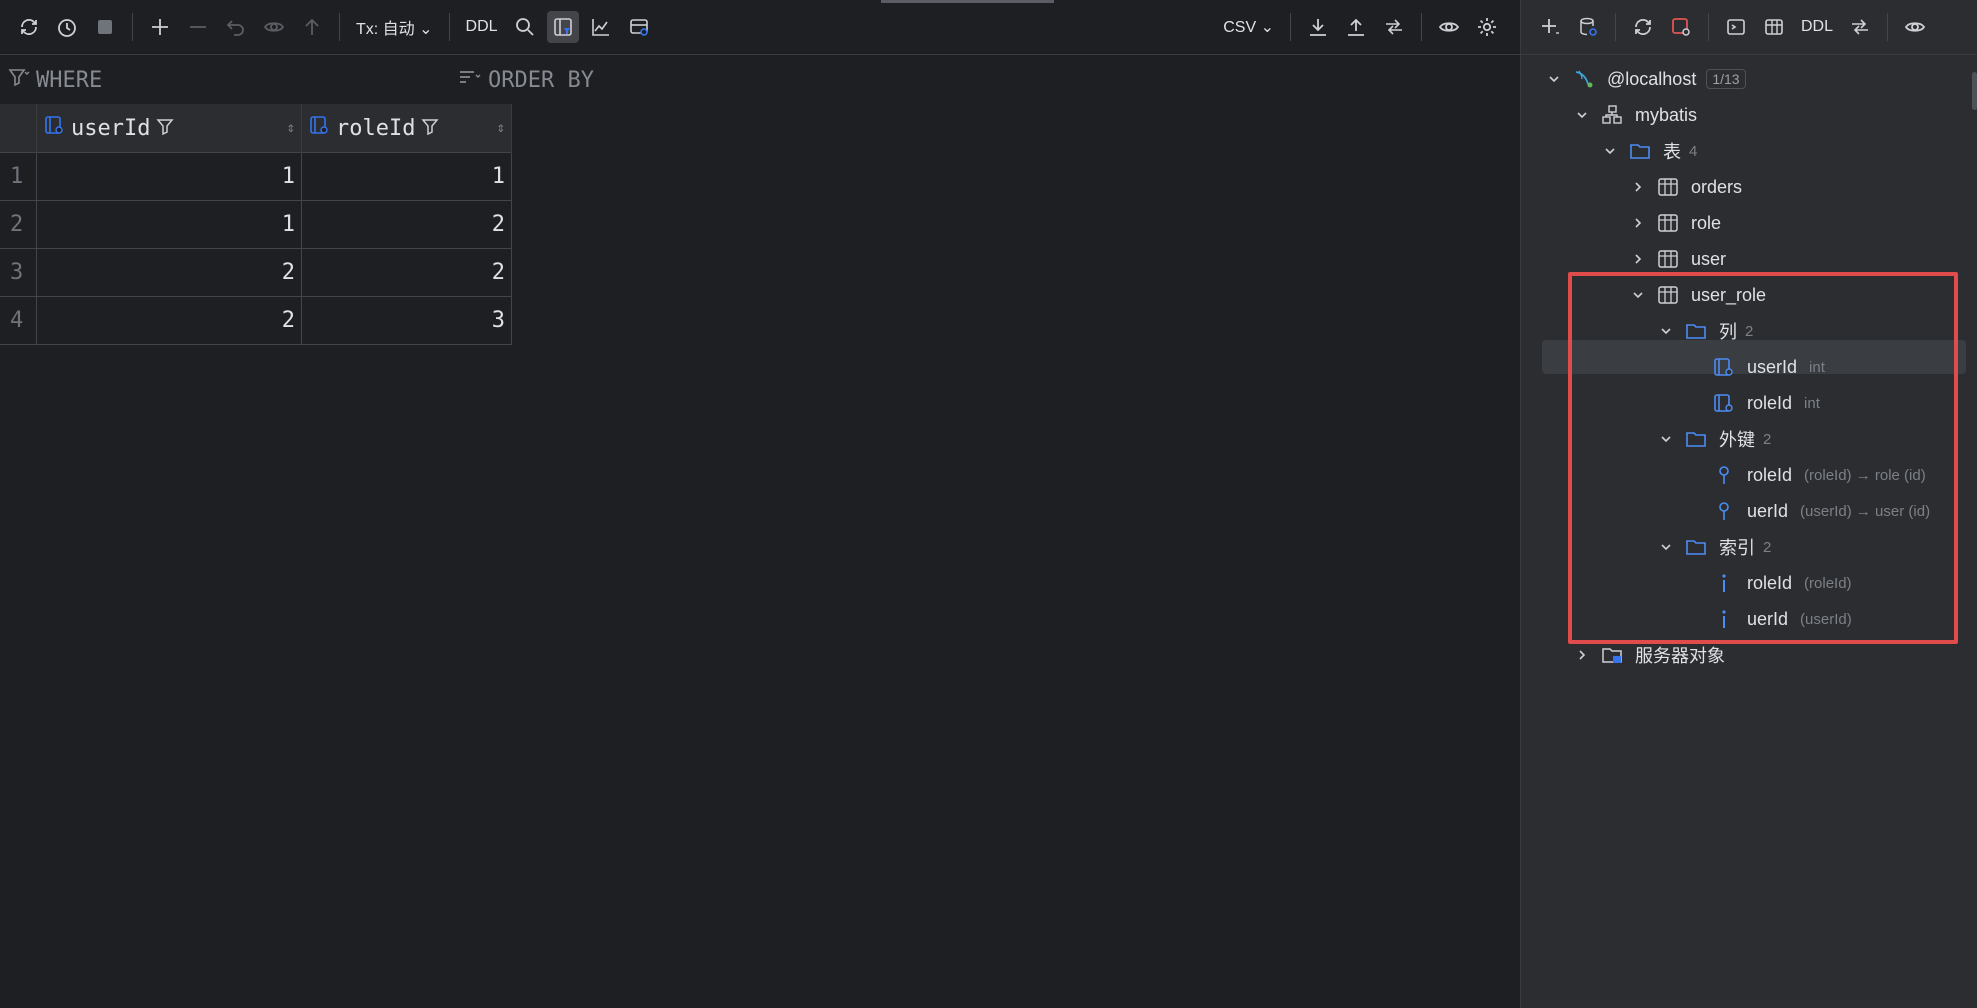 This screenshot has width=1977, height=1008. Describe the element at coordinates (1588, 27) in the screenshot. I see `datasource-properties-icon` at that location.